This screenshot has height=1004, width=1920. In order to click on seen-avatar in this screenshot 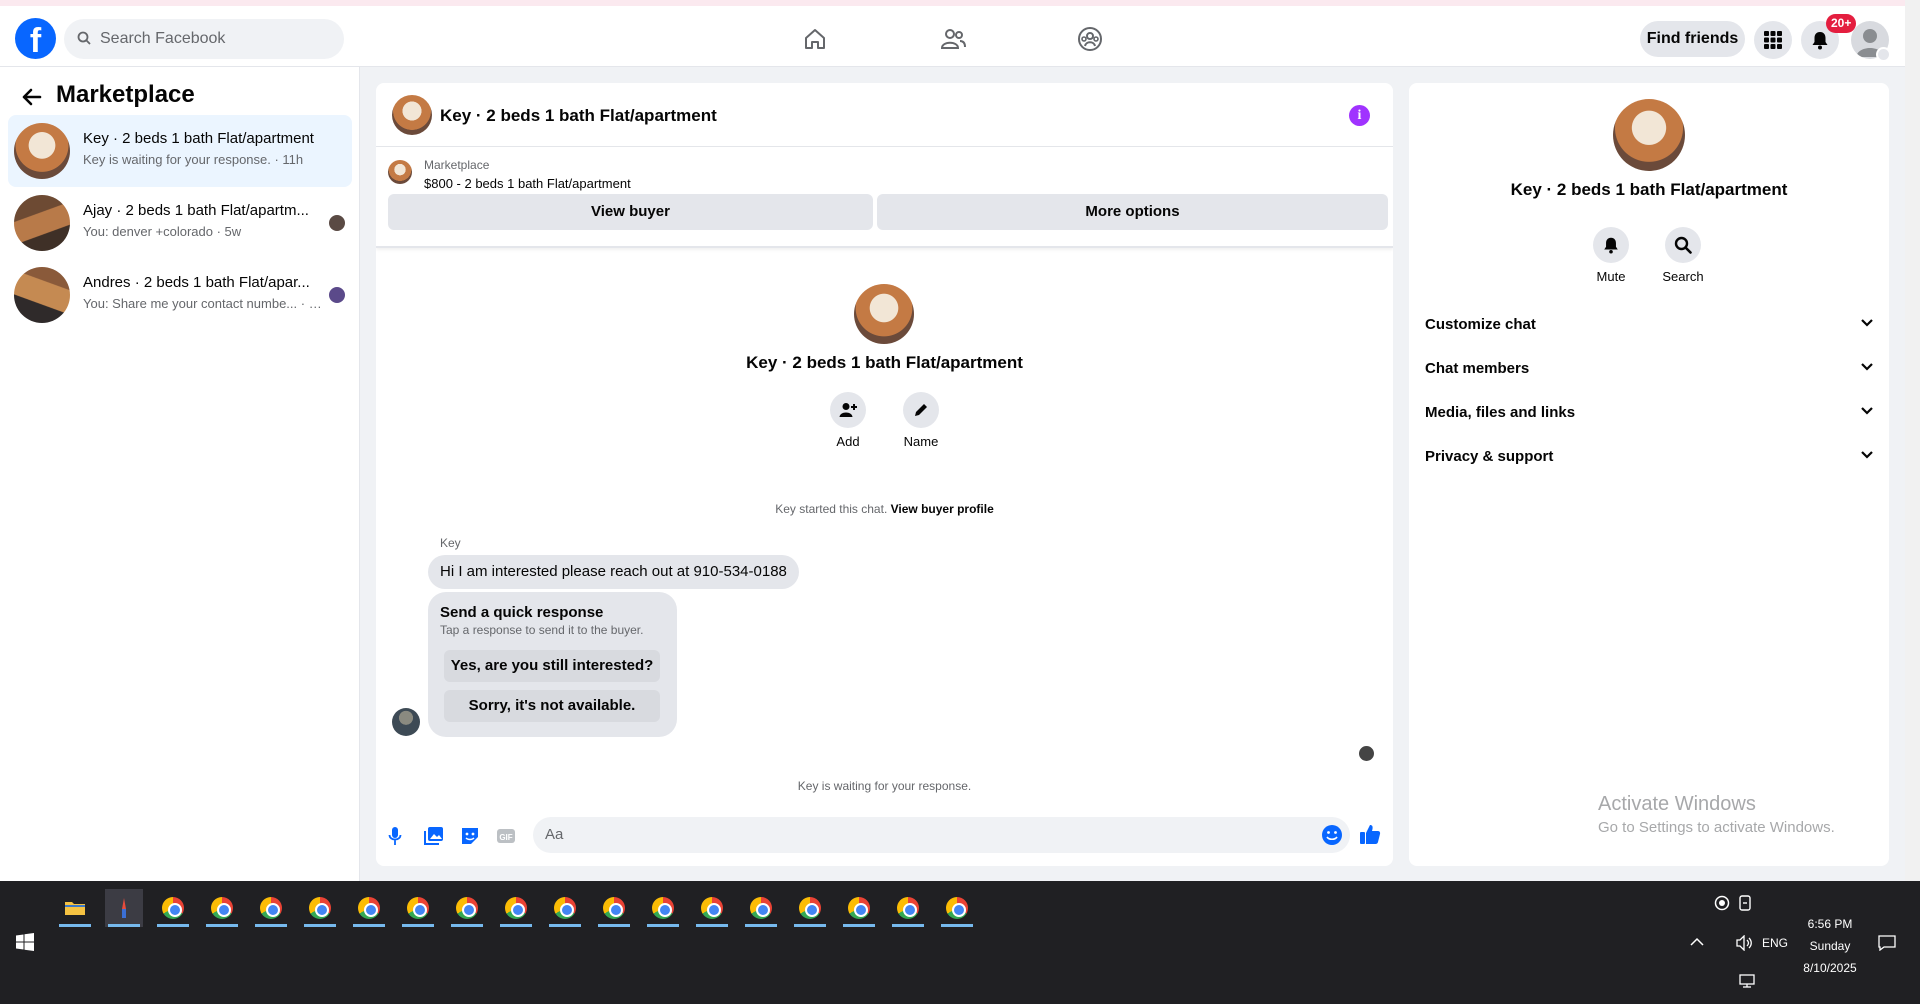, I will do `click(337, 223)`.